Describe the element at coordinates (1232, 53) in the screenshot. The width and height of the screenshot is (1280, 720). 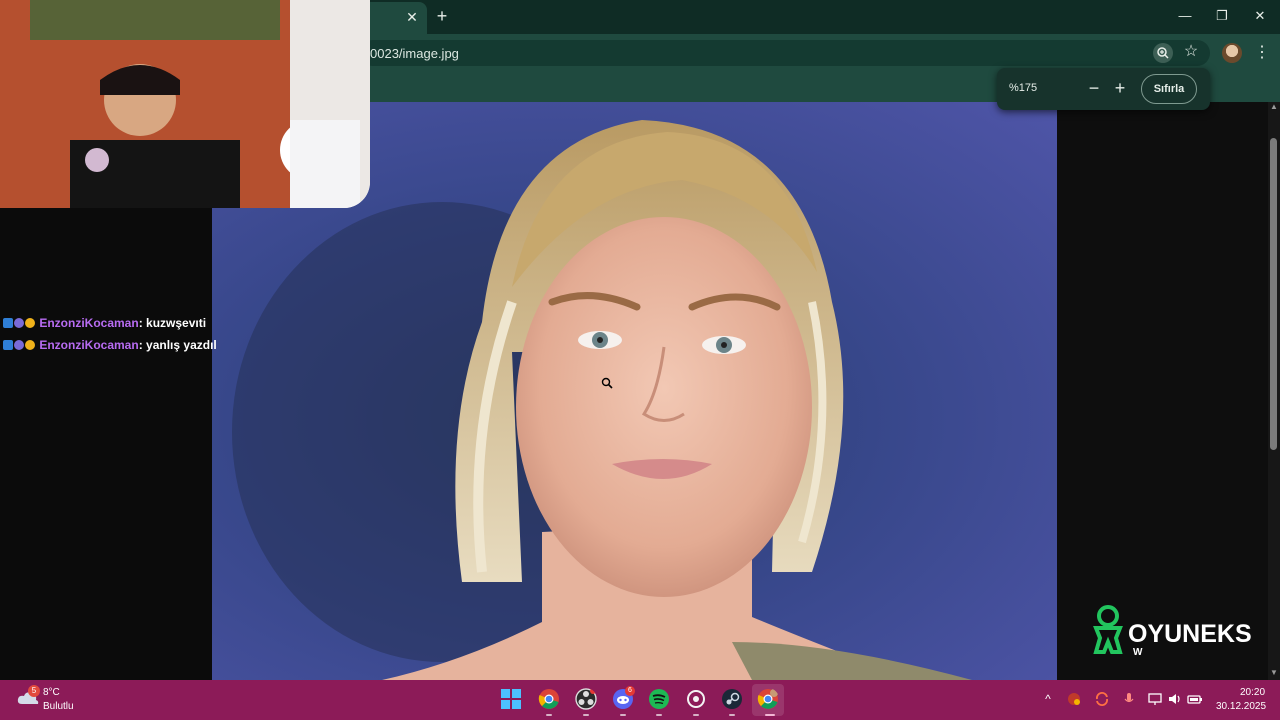
I see `profile-avatar-icon` at that location.